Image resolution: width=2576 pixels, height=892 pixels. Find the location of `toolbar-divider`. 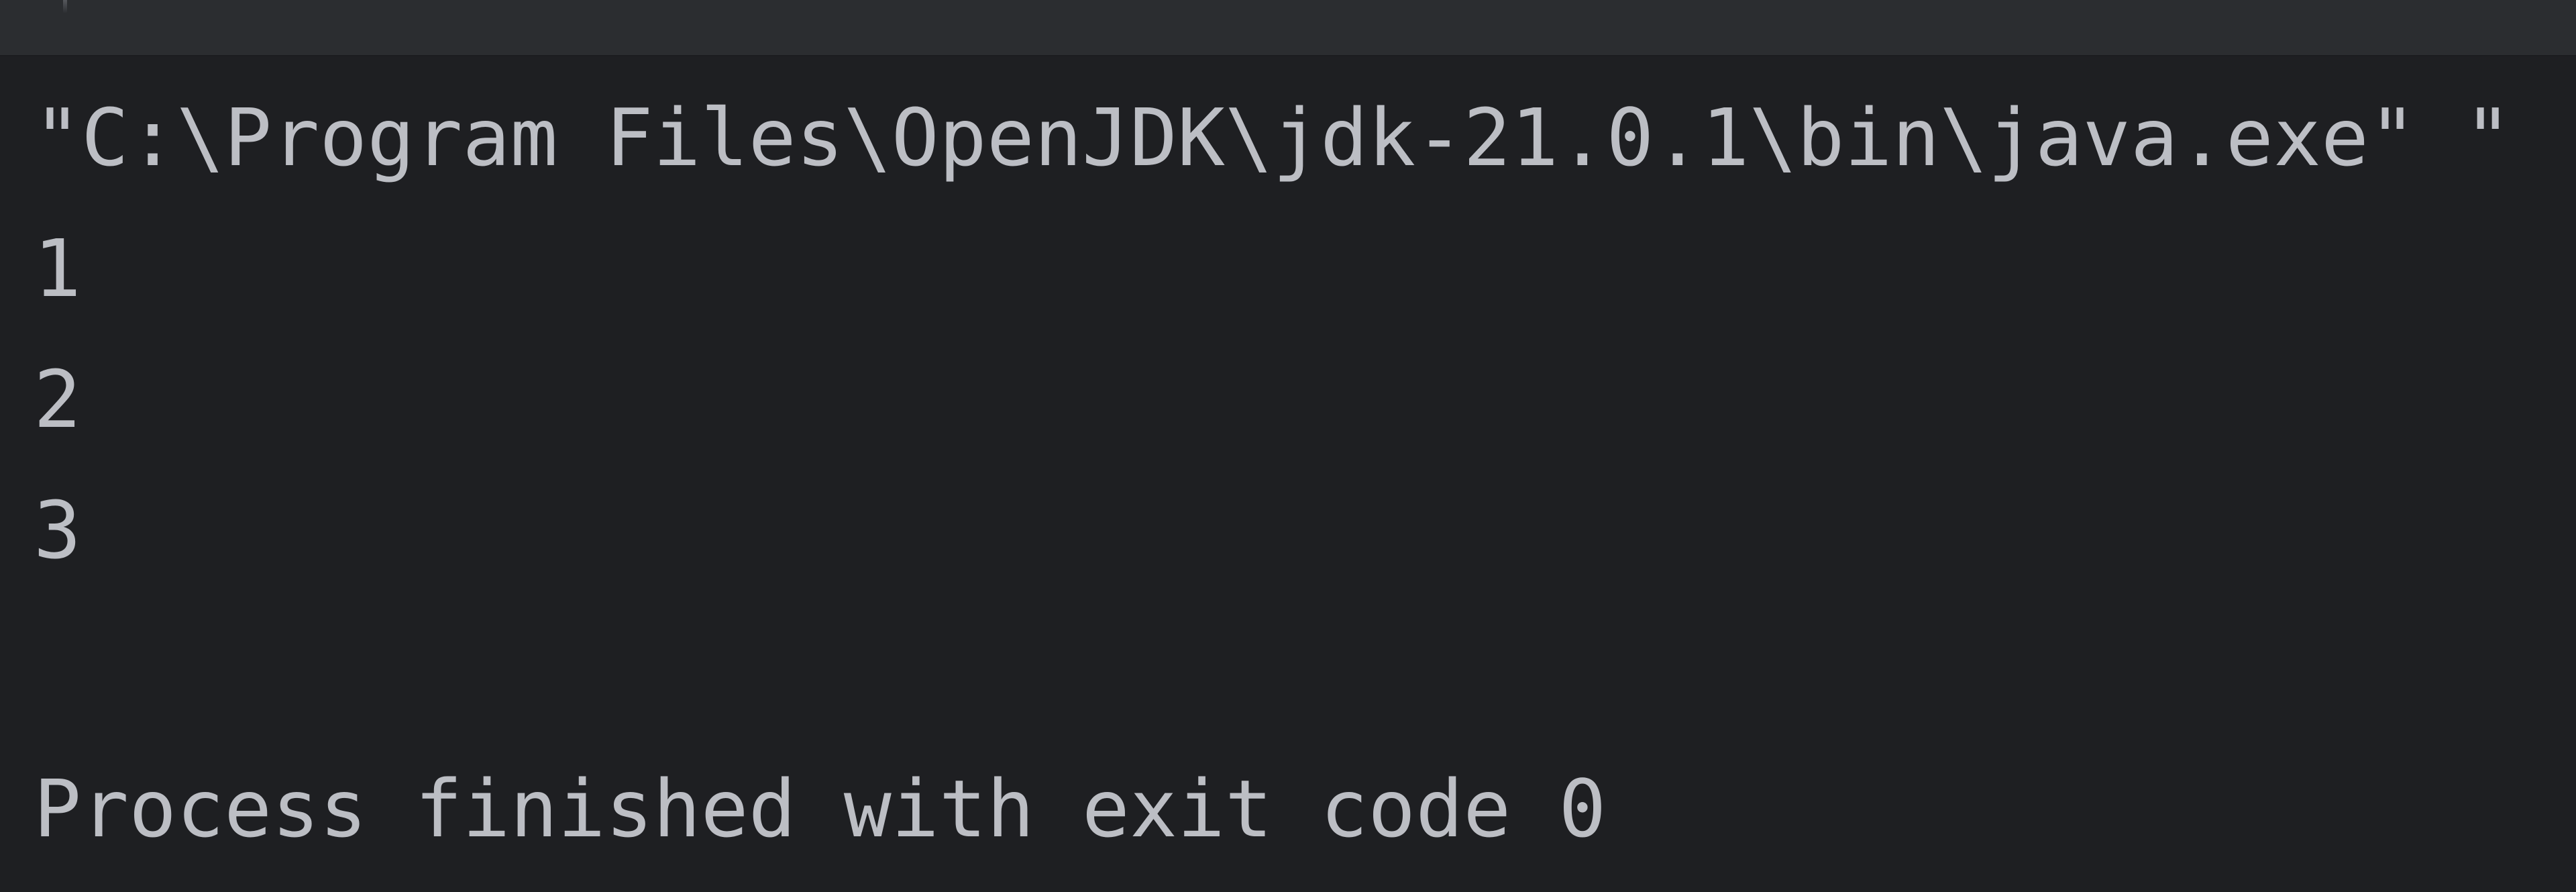

toolbar-divider is located at coordinates (65, 6).